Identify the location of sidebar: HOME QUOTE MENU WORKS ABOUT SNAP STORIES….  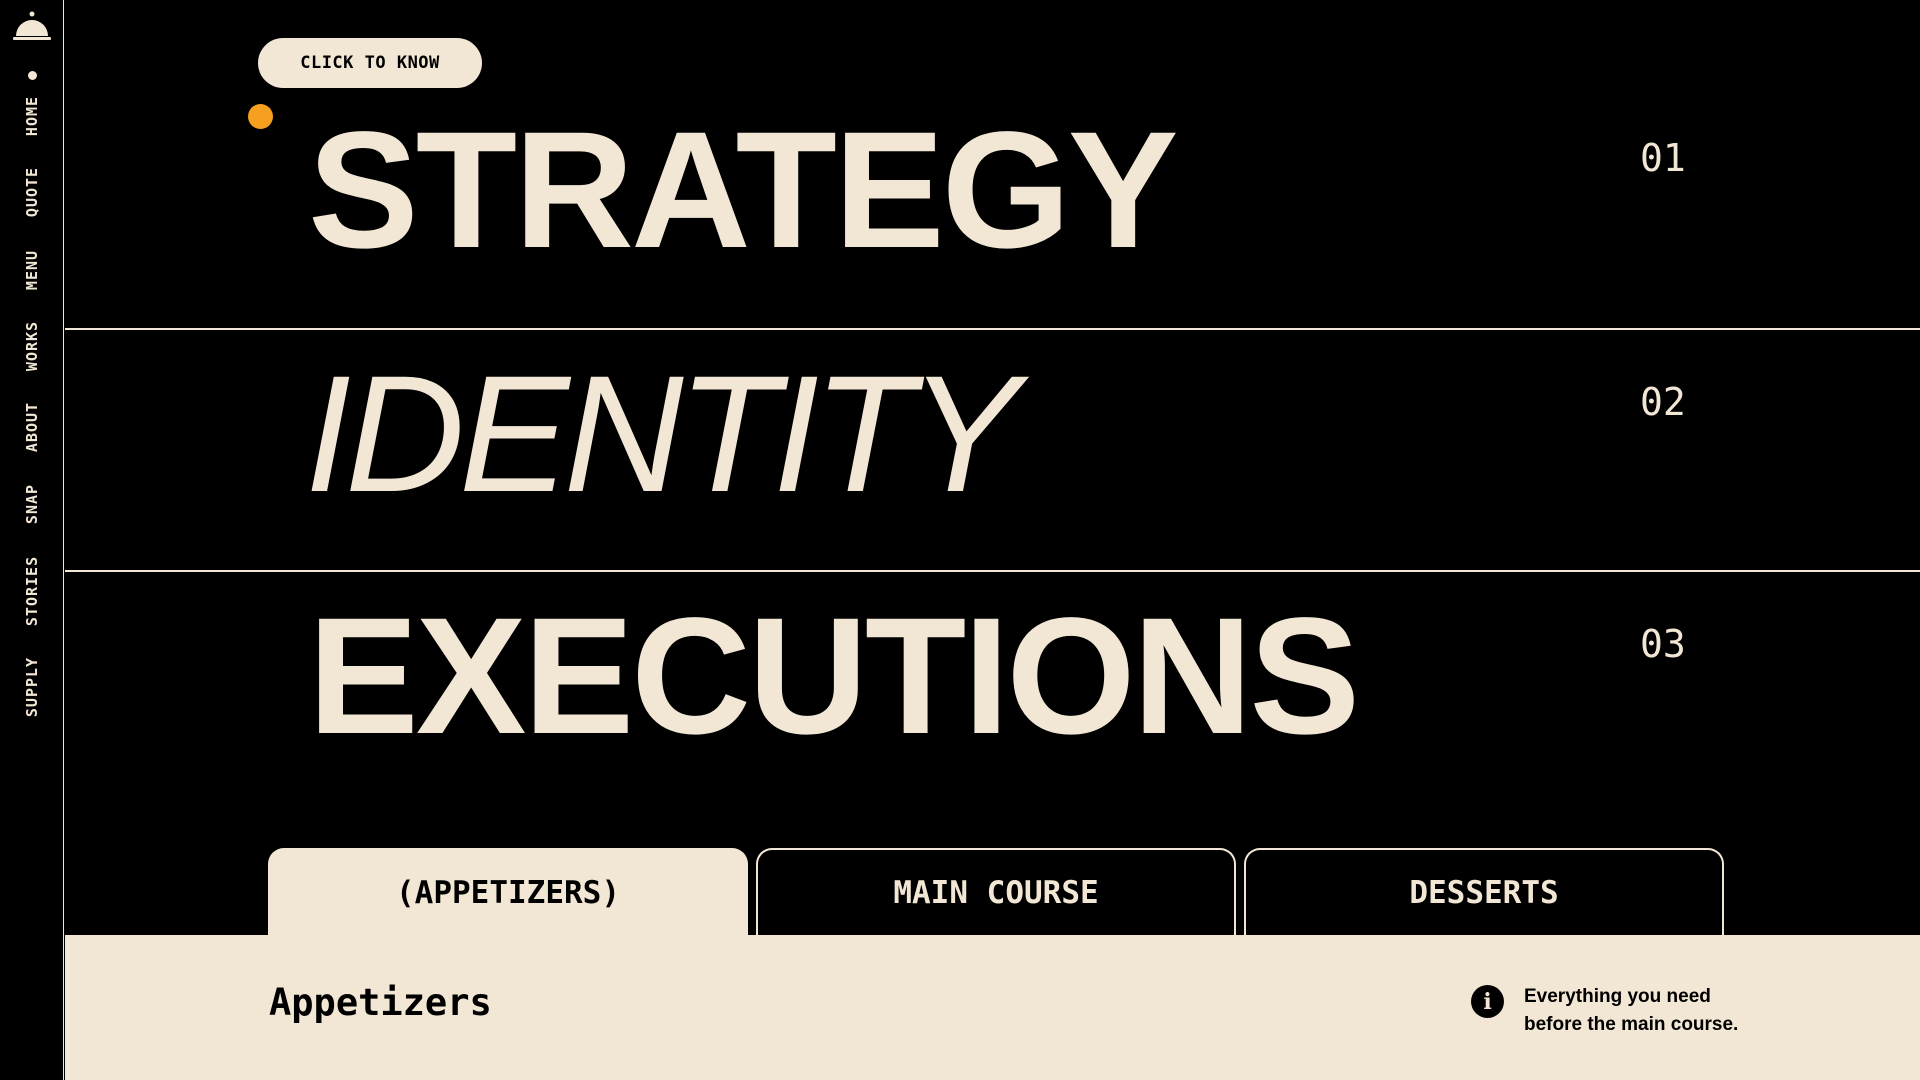
(32, 540).